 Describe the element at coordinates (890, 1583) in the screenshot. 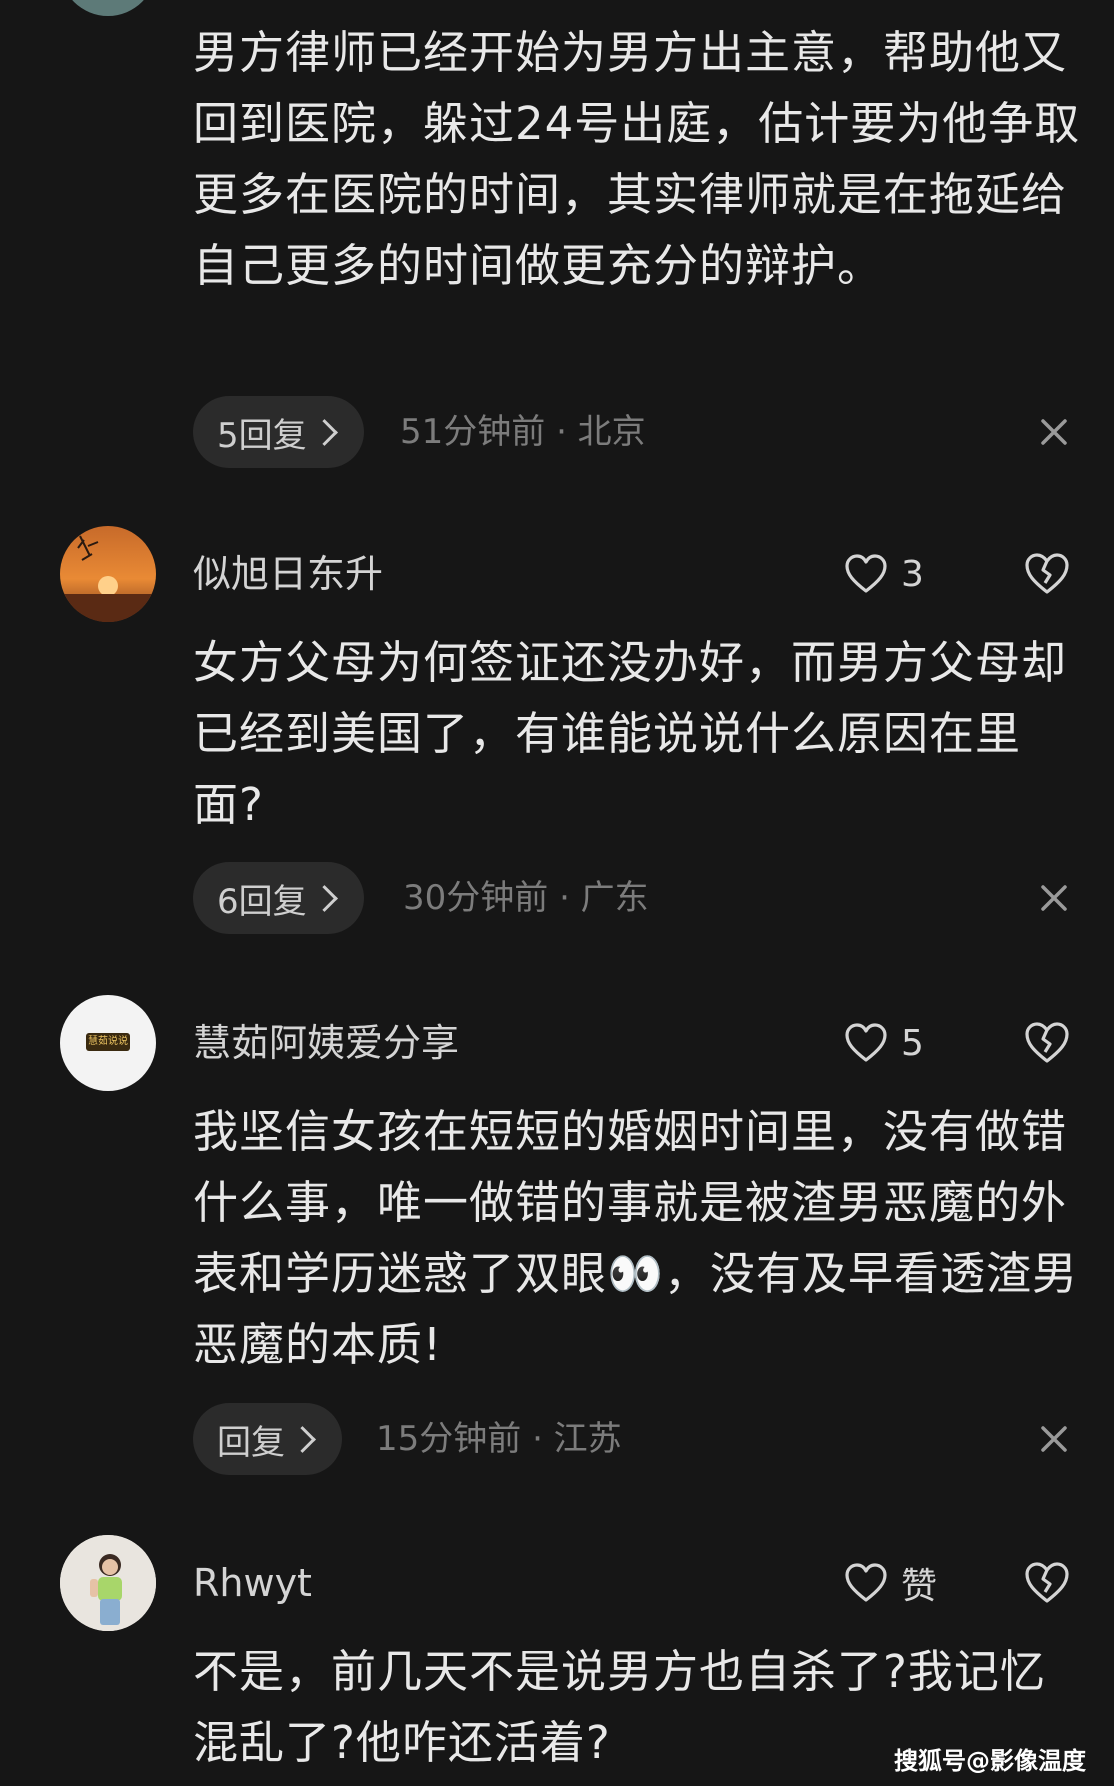

I see `like-button: 赞` at that location.